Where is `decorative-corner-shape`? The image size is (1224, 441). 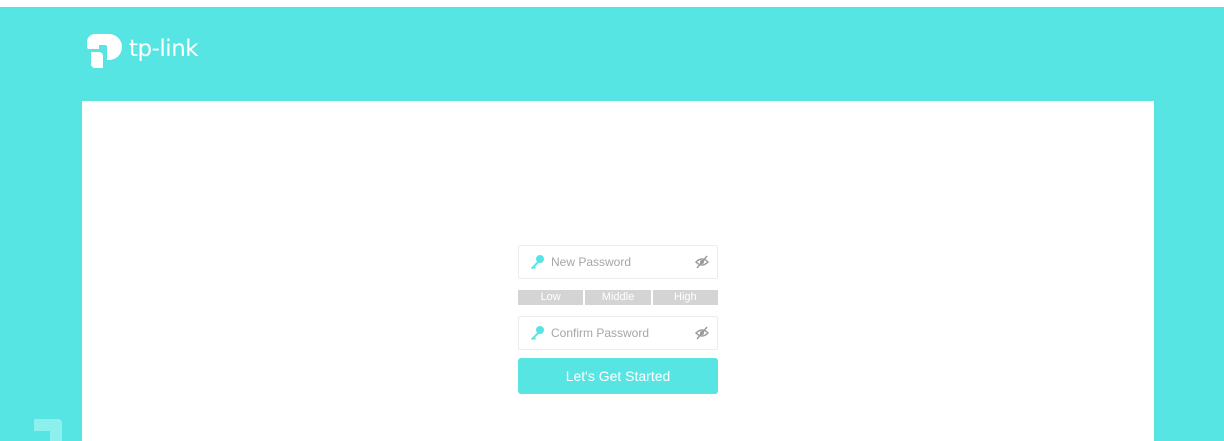 decorative-corner-shape is located at coordinates (50, 428).